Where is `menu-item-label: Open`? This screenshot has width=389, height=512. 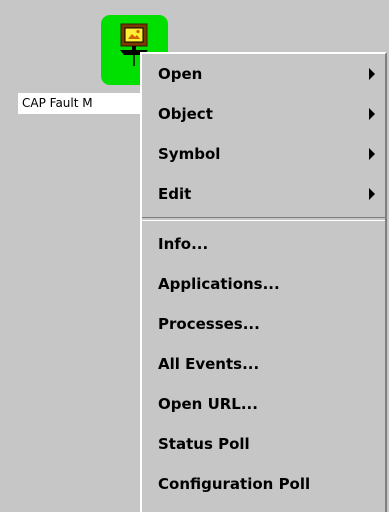
menu-item-label: Open is located at coordinates (180, 74).